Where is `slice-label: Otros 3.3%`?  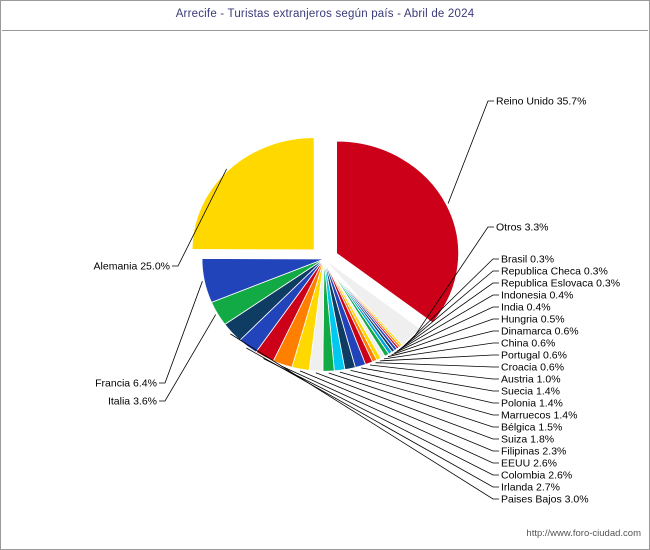
slice-label: Otros 3.3% is located at coordinates (522, 228).